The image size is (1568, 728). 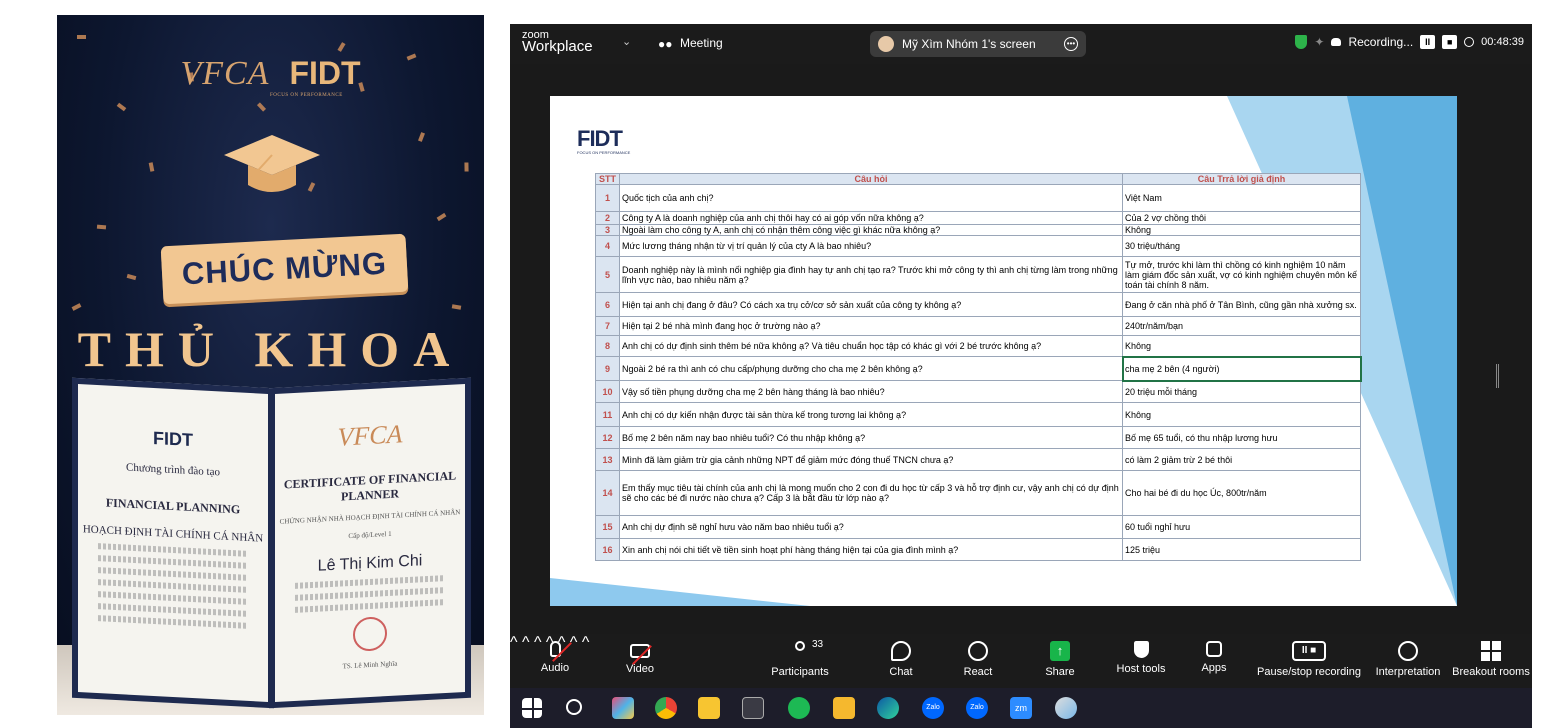 I want to click on photo-brand-logos: VFCA FIDT FOCUS ON PERFORMANCE, so click(x=270, y=76).